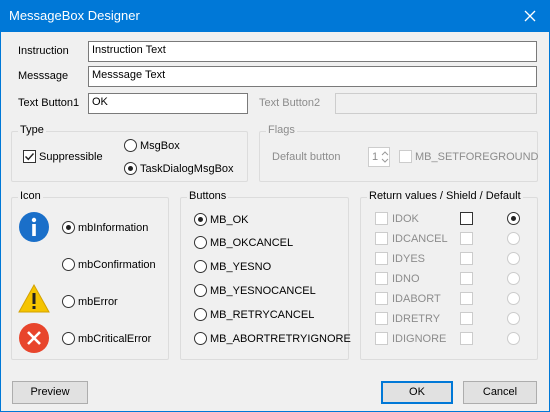  I want to click on shield-checkbox-idcancel, so click(466, 238).